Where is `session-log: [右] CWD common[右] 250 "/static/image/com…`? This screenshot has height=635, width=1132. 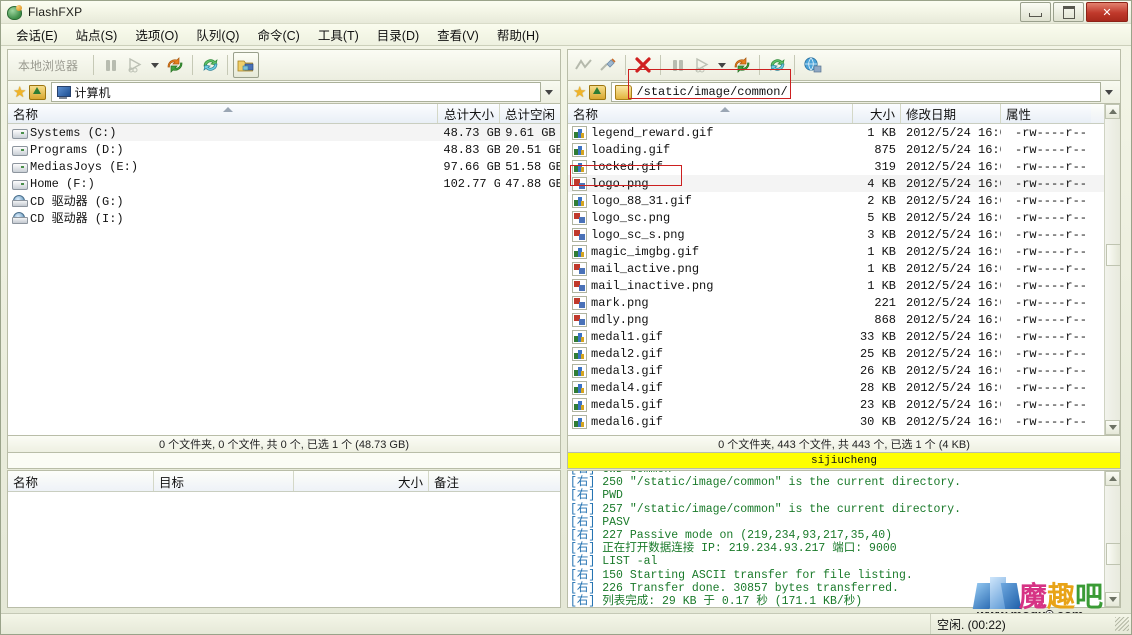
session-log: [右] CWD common[右] 250 "/static/image/com… is located at coordinates (844, 539).